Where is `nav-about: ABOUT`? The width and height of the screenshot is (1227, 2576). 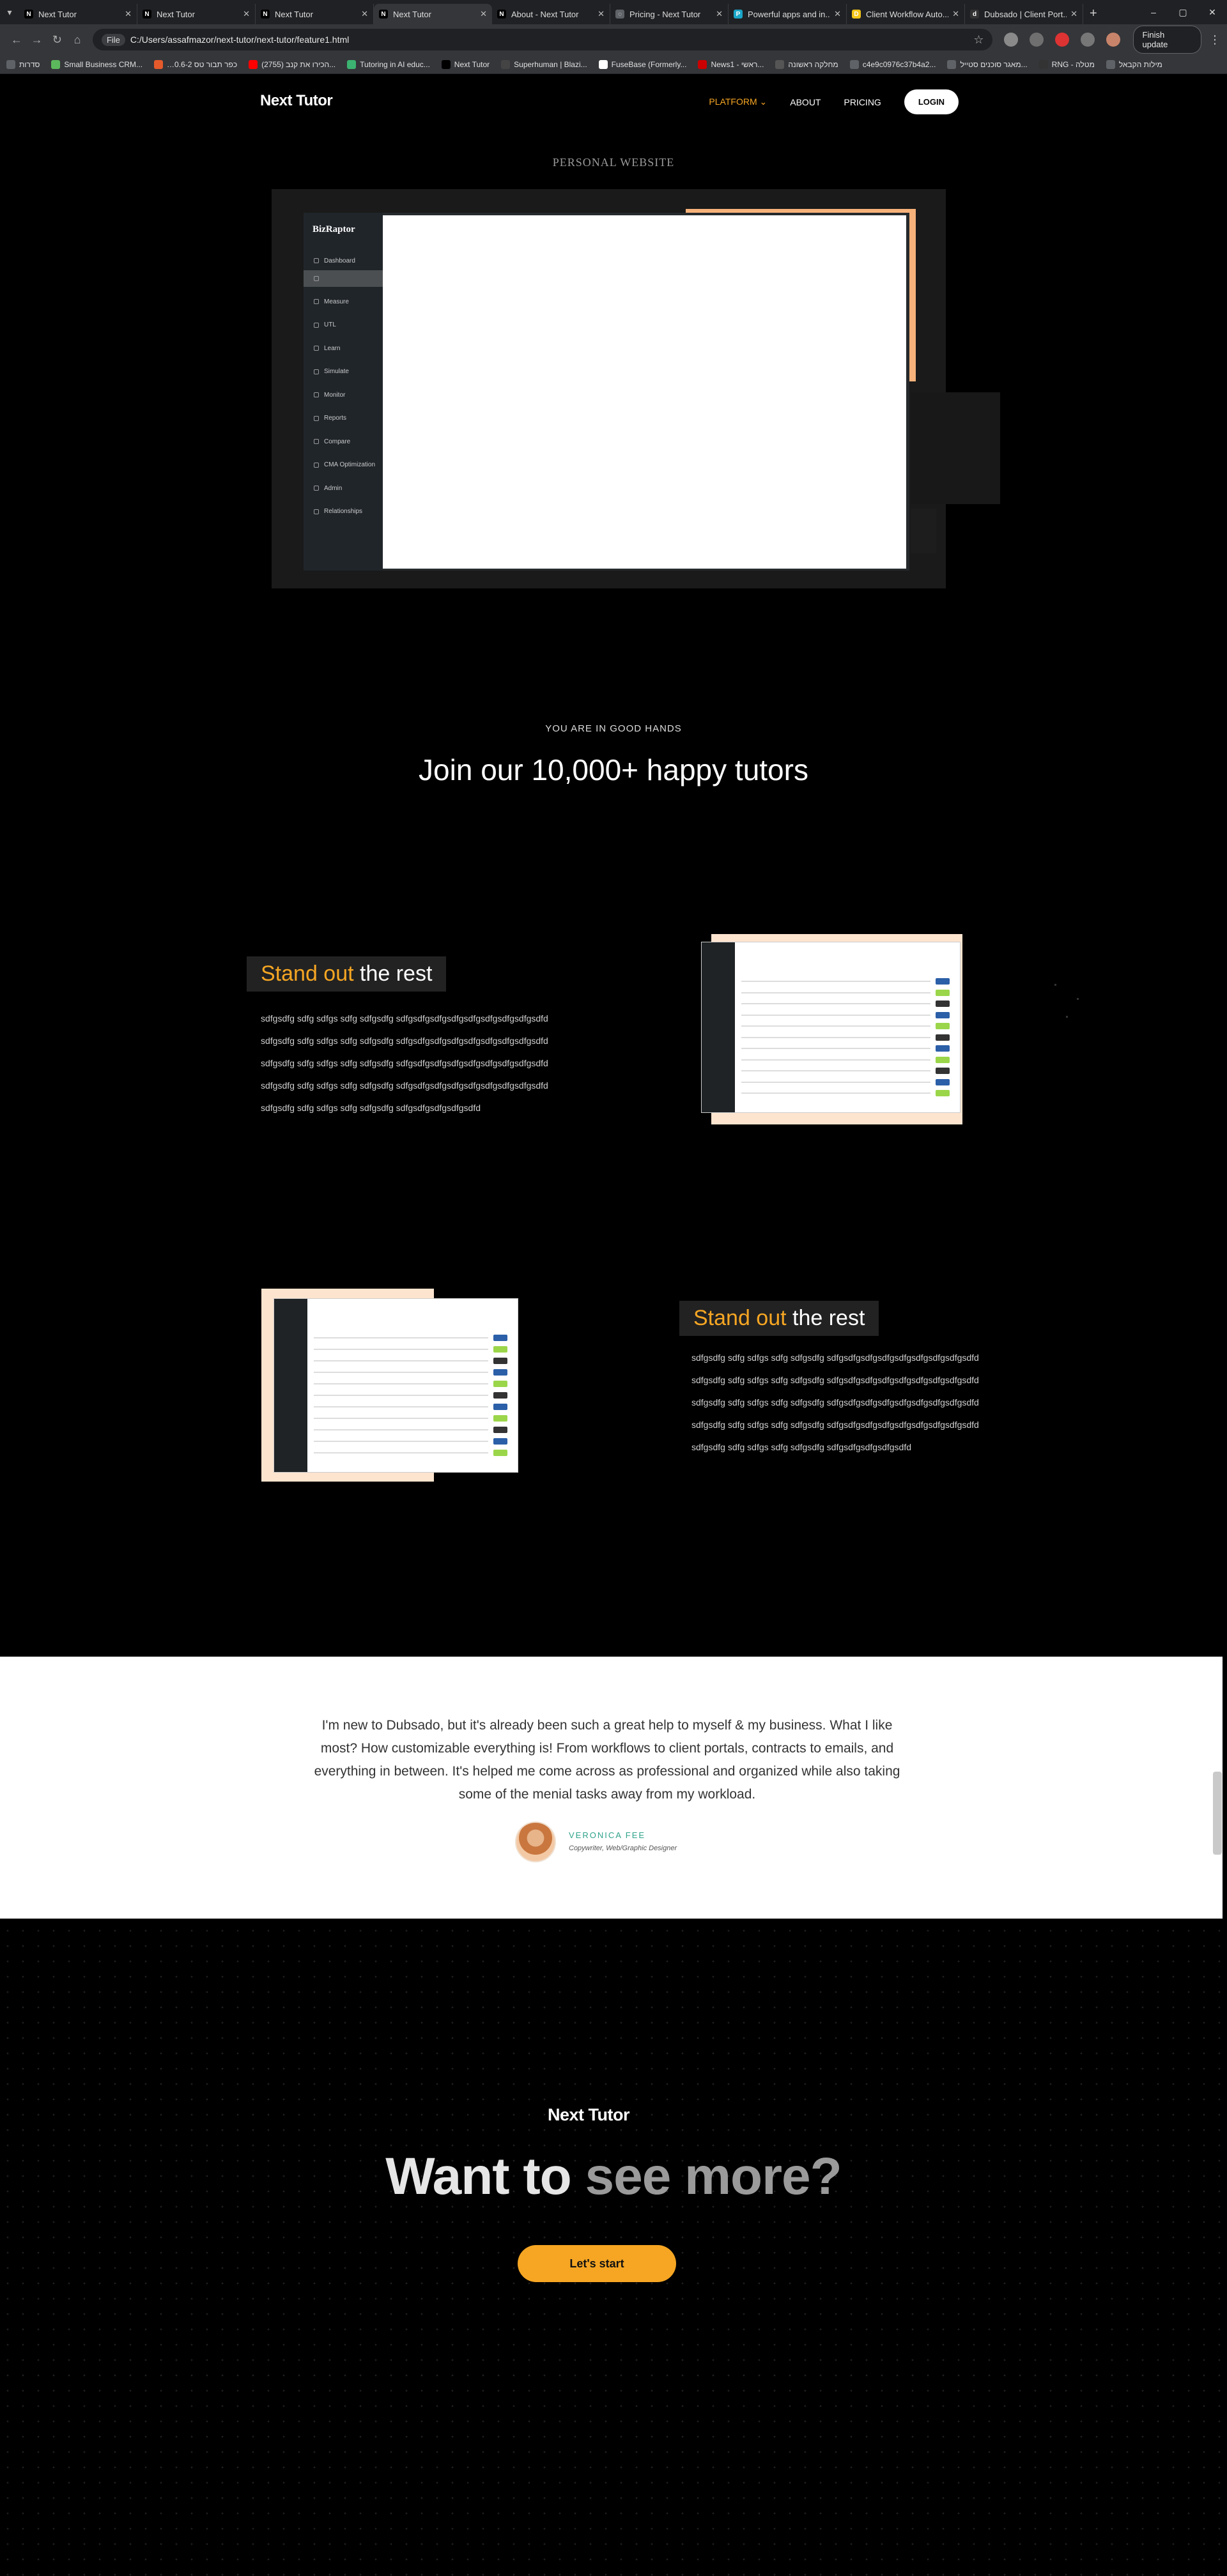 nav-about: ABOUT is located at coordinates (805, 102).